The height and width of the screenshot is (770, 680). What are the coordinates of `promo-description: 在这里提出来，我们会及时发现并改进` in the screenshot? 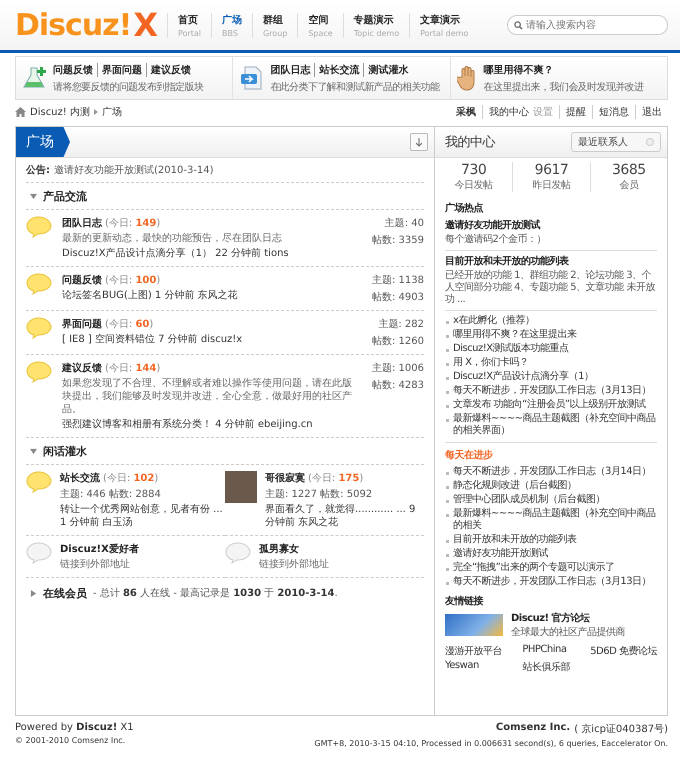 It's located at (564, 87).